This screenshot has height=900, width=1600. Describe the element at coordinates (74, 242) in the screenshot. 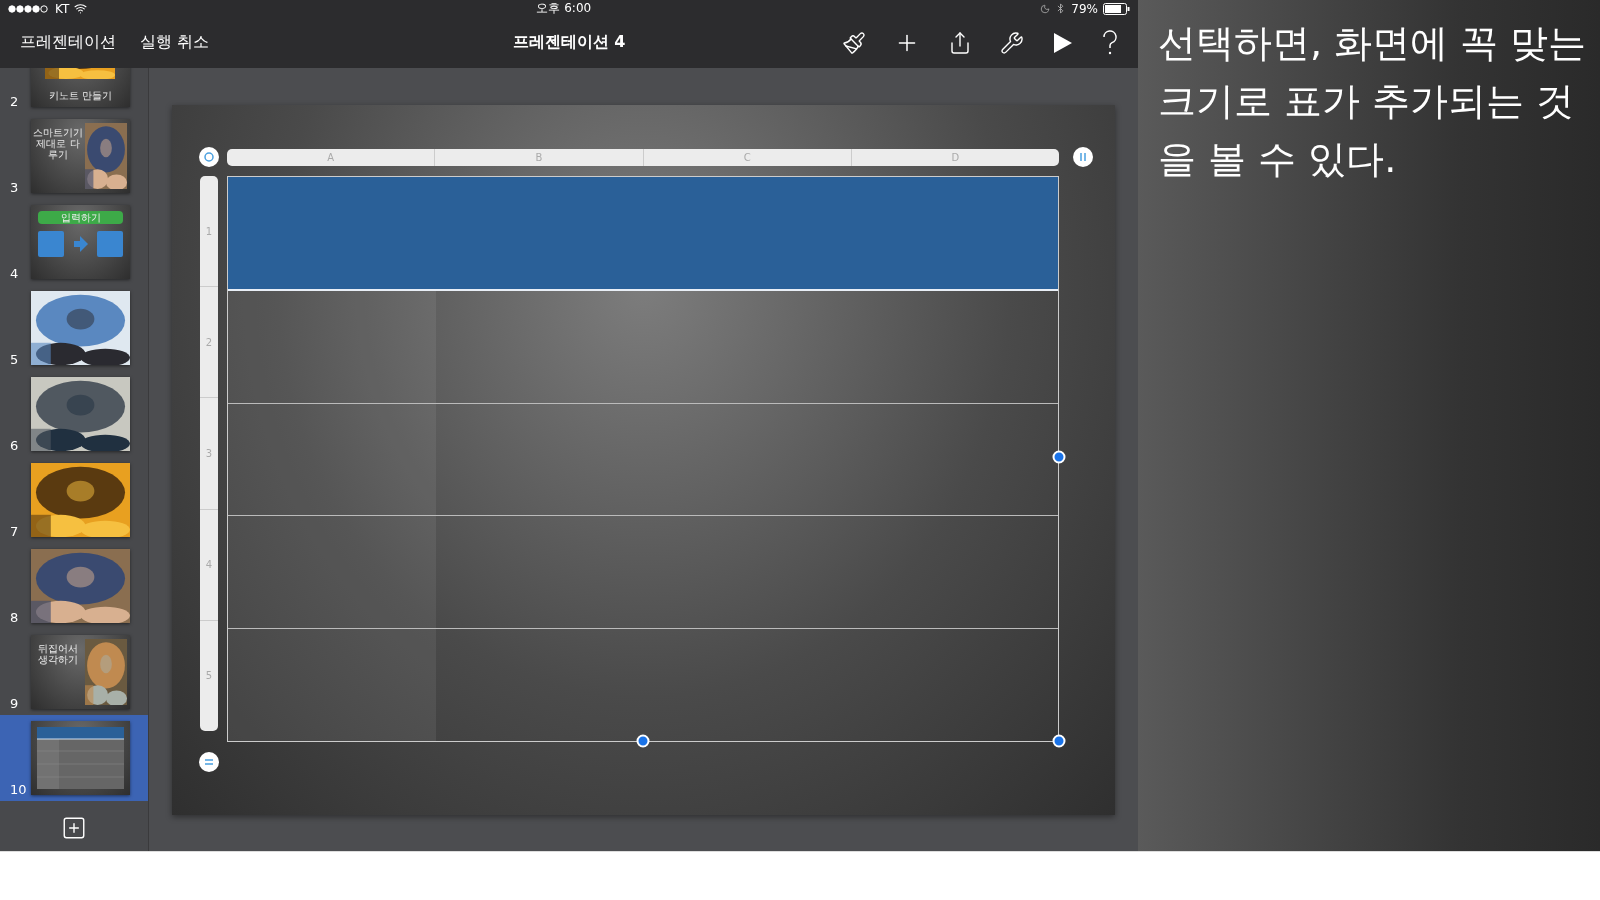

I see `slide-item: 4 입력하기` at that location.